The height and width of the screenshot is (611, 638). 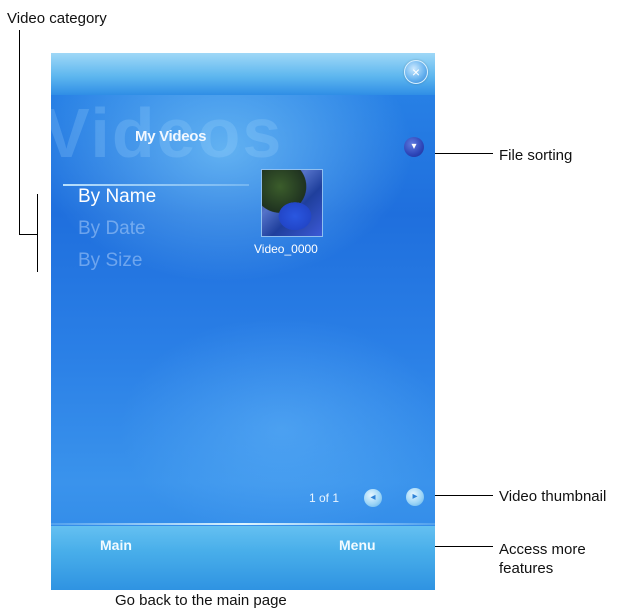 What do you see at coordinates (57, 18) in the screenshot?
I see `annotation-video-category: Video category` at bounding box center [57, 18].